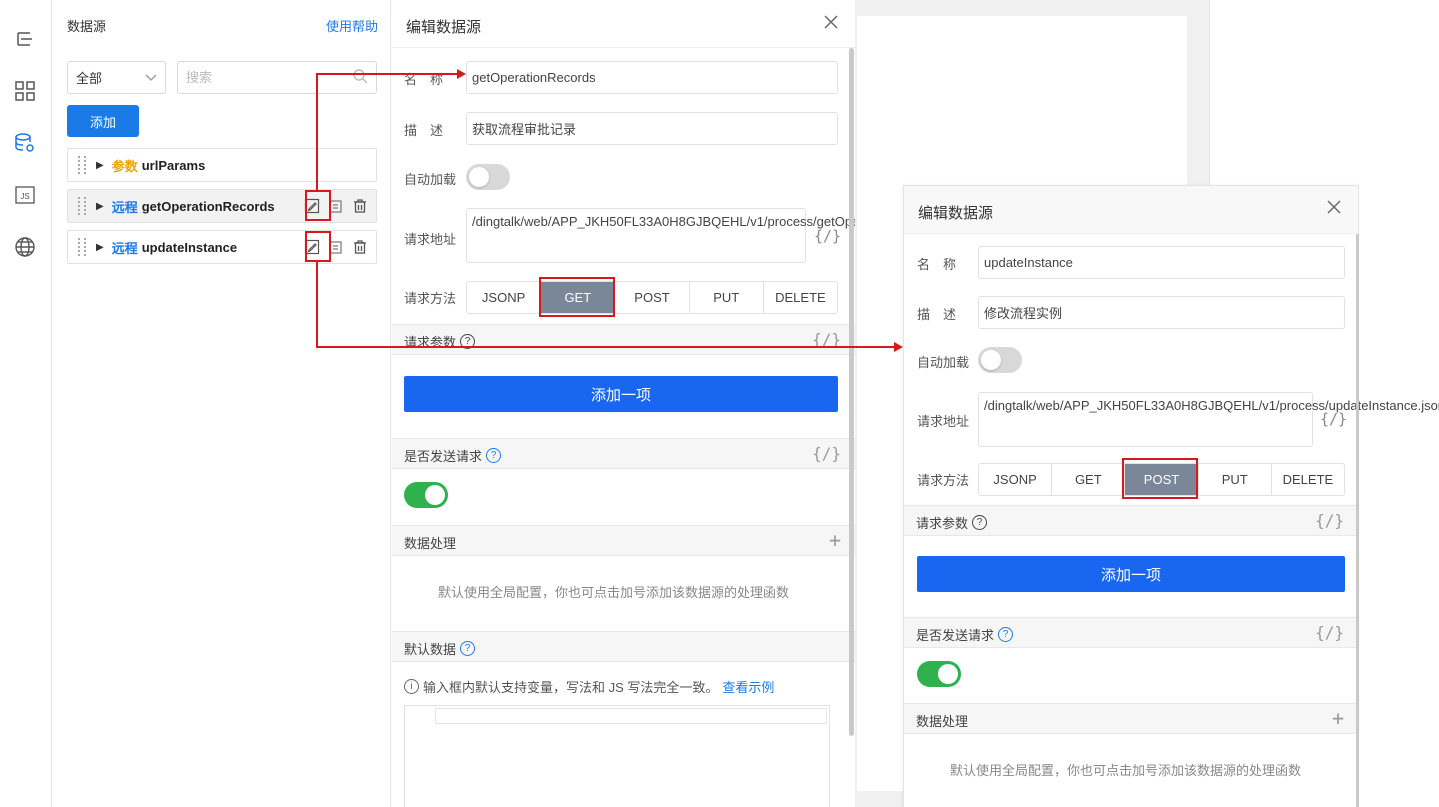  What do you see at coordinates (937, 264) in the screenshot?
I see `name-label: 名 称` at bounding box center [937, 264].